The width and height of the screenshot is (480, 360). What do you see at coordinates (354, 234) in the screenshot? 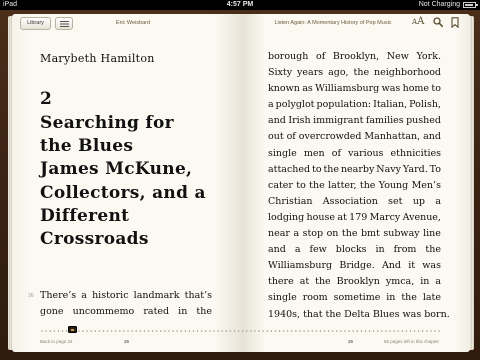
I see `text-line: near a stop on the bmt subway line` at bounding box center [354, 234].